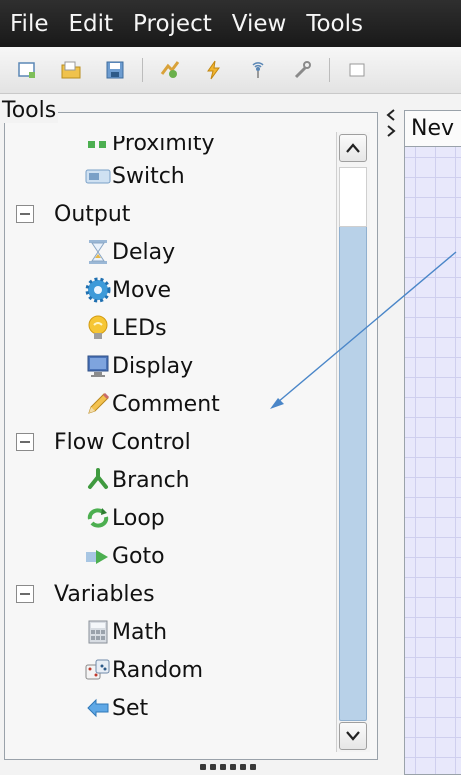 The width and height of the screenshot is (461, 775). Describe the element at coordinates (169, 214) in the screenshot. I see `tree-category-output: Output` at that location.